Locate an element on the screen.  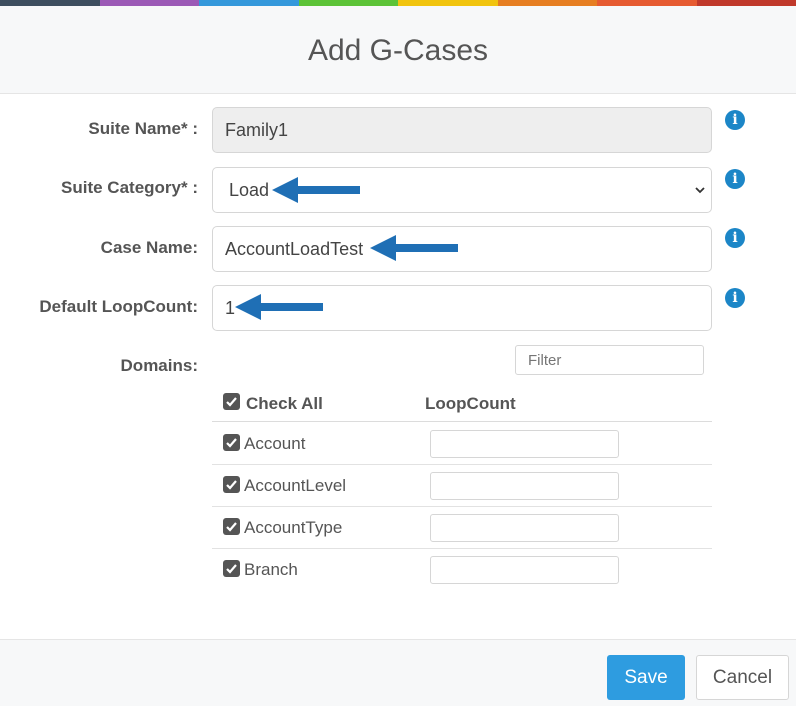
domain-row: Branch is located at coordinates (462, 570).